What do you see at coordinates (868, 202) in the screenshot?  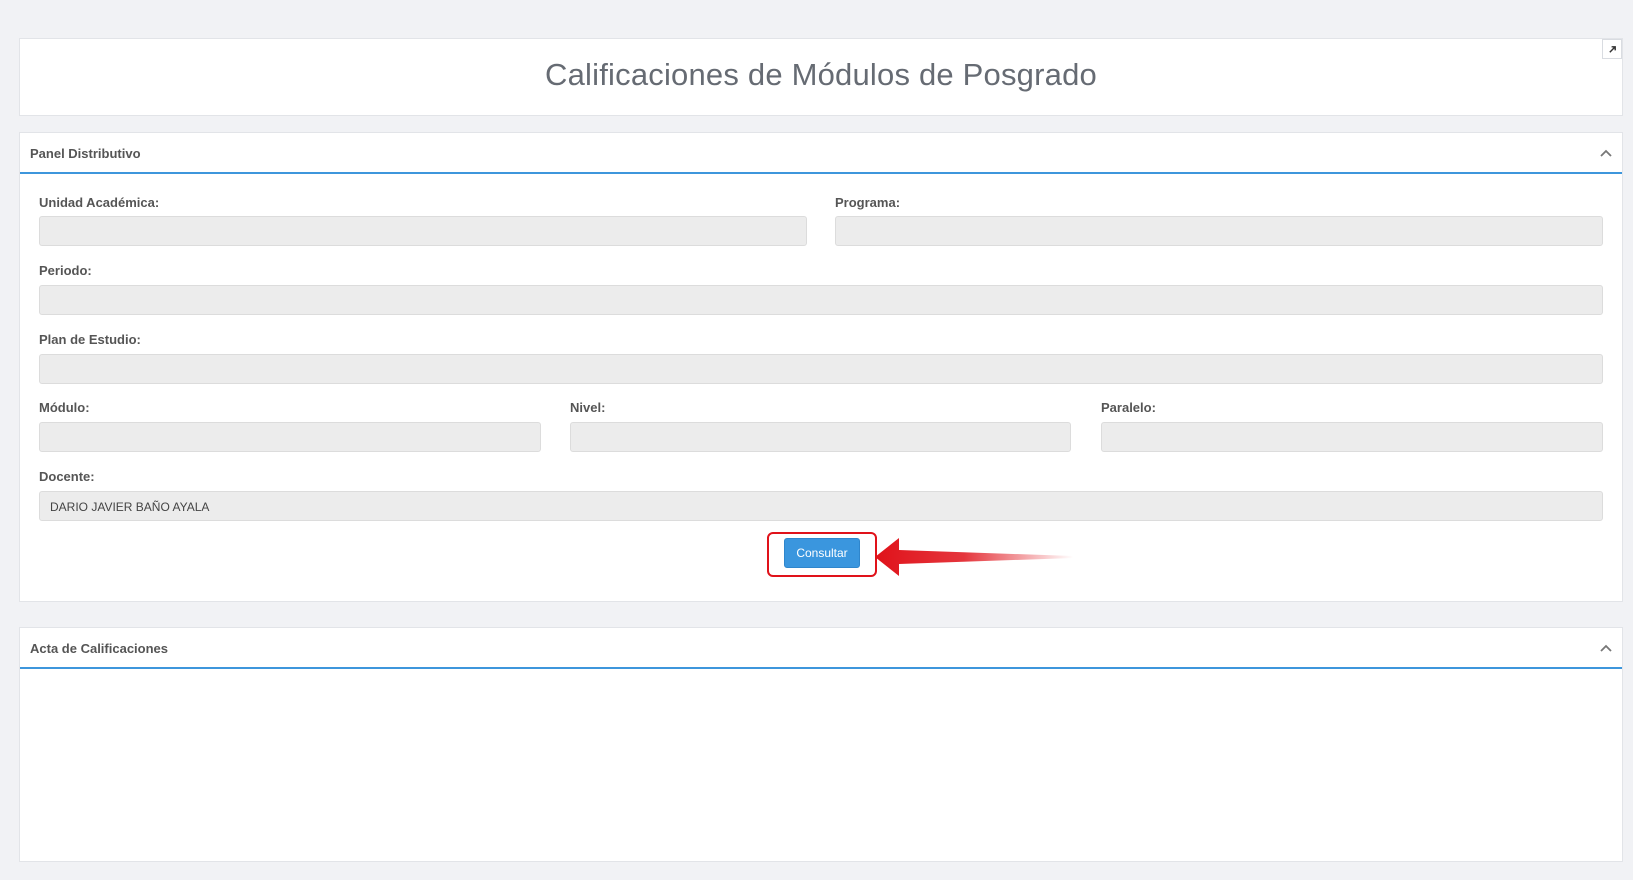 I see `programa-label: Programa:` at bounding box center [868, 202].